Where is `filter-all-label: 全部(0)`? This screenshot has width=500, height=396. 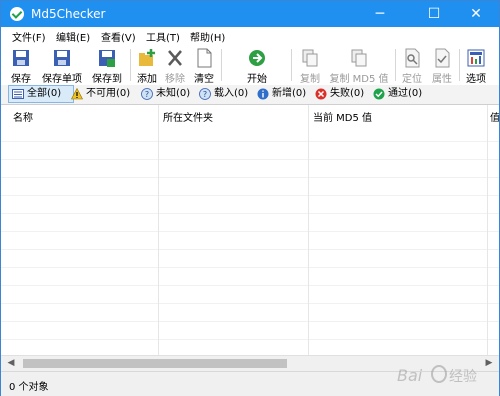 filter-all-label: 全部(0) is located at coordinates (44, 93).